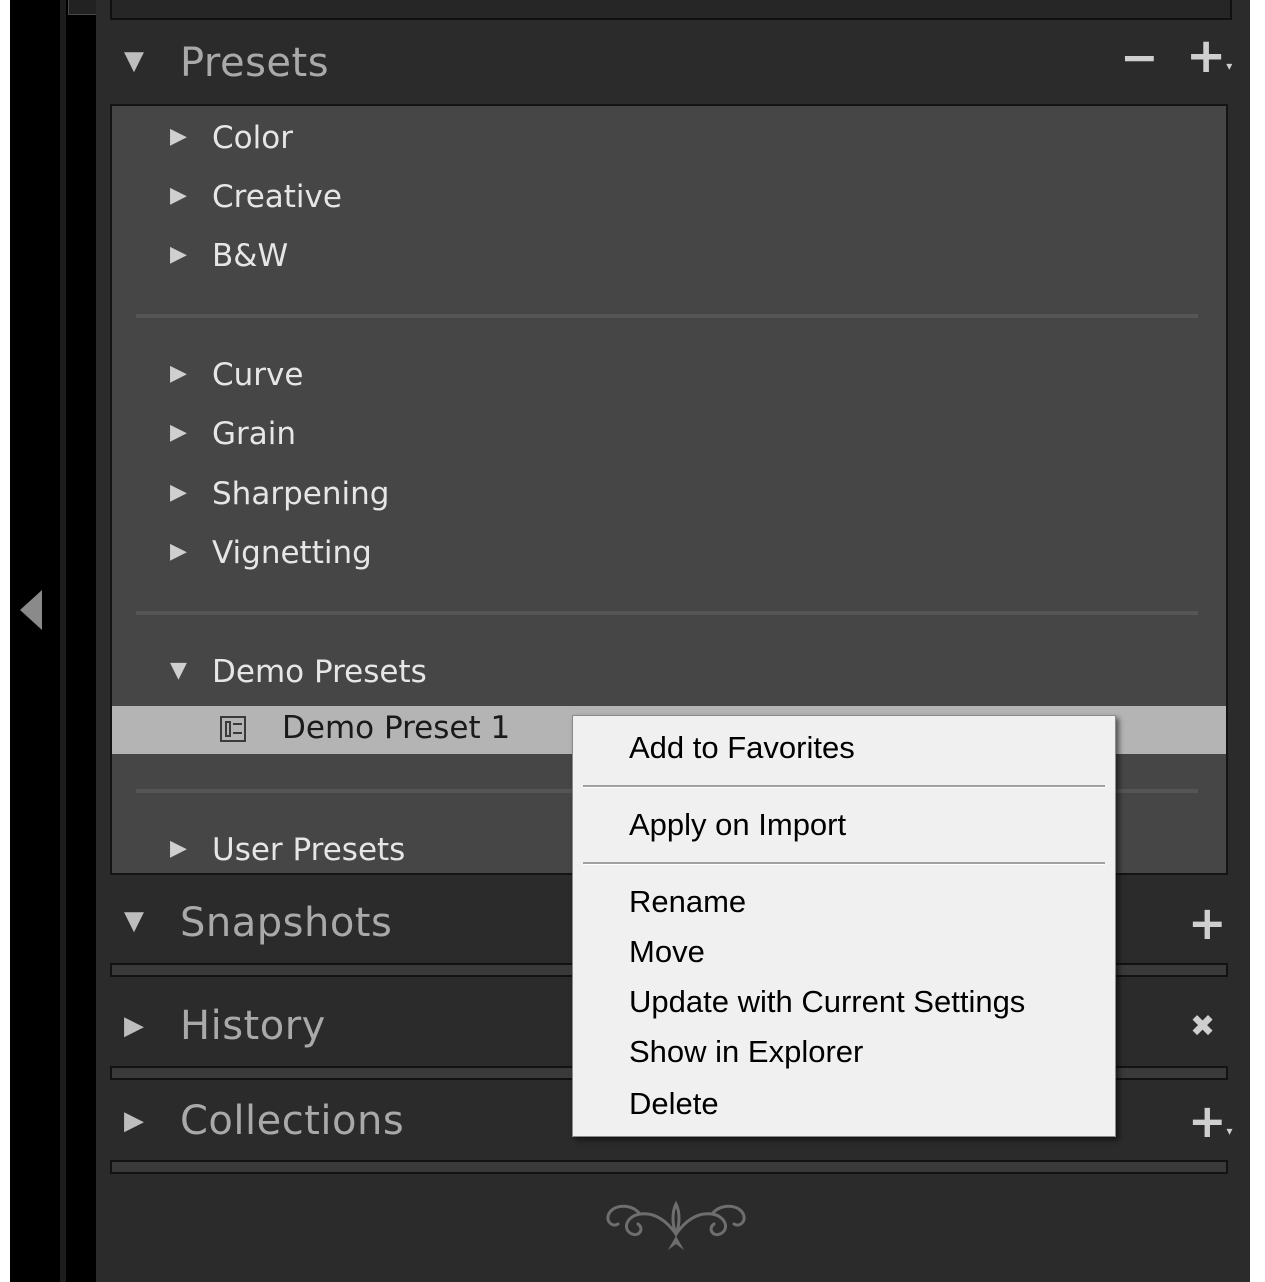  I want to click on add-preset-button: +▾, so click(1209, 56).